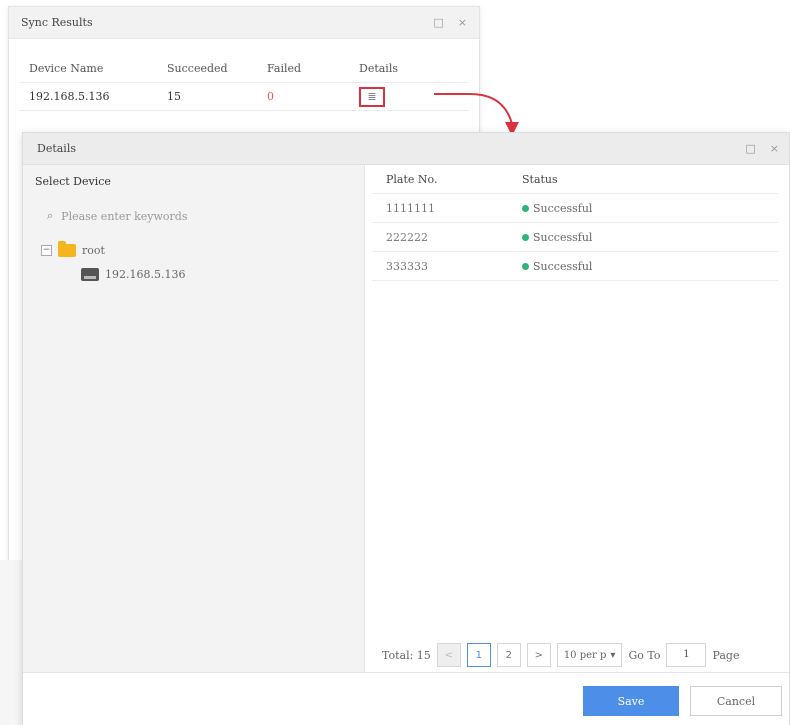 The width and height of the screenshot is (790, 725). I want to click on total-count: Total: 15, so click(406, 655).